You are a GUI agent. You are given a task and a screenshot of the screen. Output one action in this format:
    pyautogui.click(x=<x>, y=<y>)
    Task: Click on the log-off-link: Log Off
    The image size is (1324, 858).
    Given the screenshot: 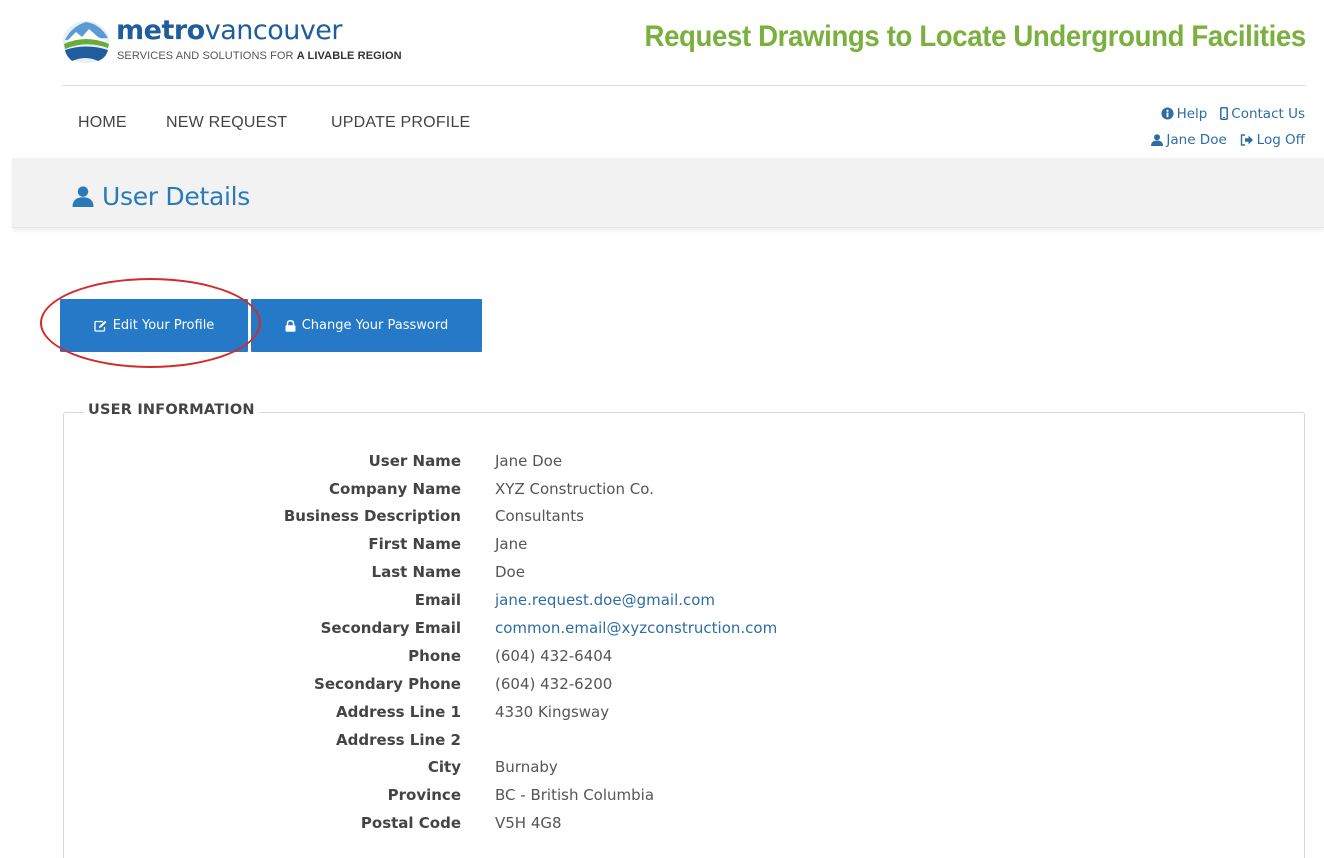 What is the action you would take?
    pyautogui.click(x=1272, y=140)
    